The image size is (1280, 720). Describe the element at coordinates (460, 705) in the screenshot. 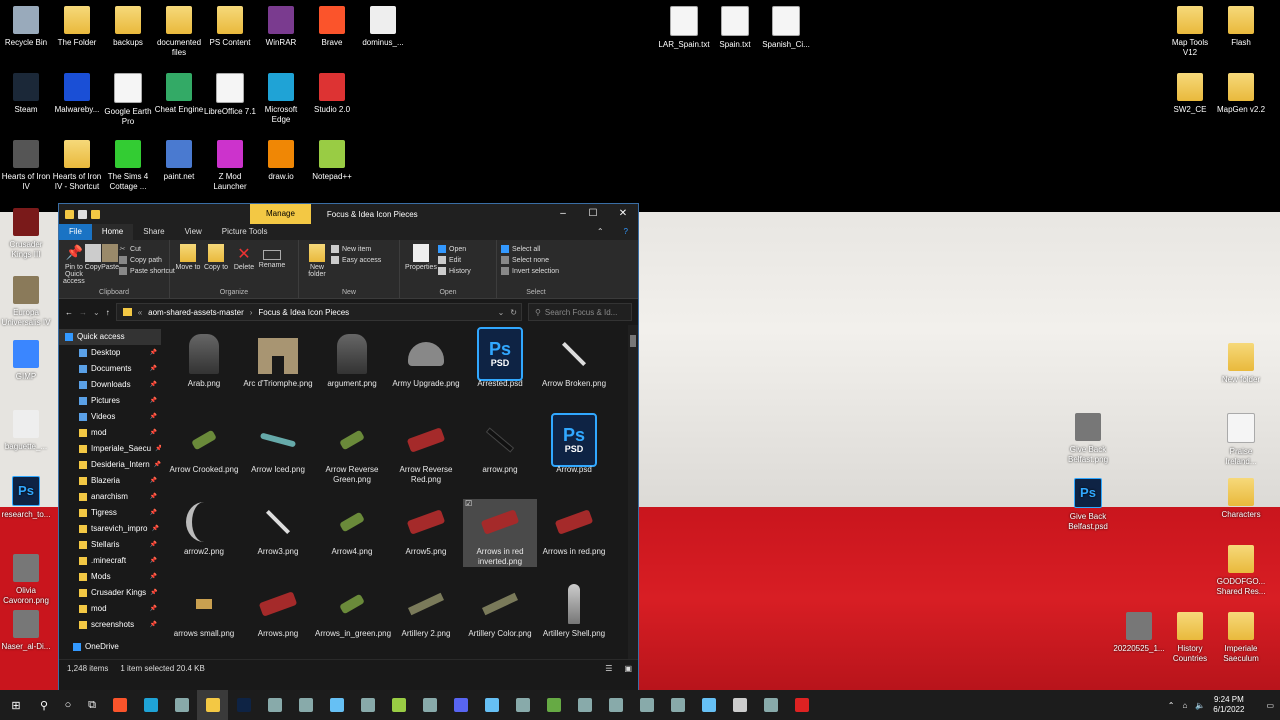

I see `discord-icon` at that location.